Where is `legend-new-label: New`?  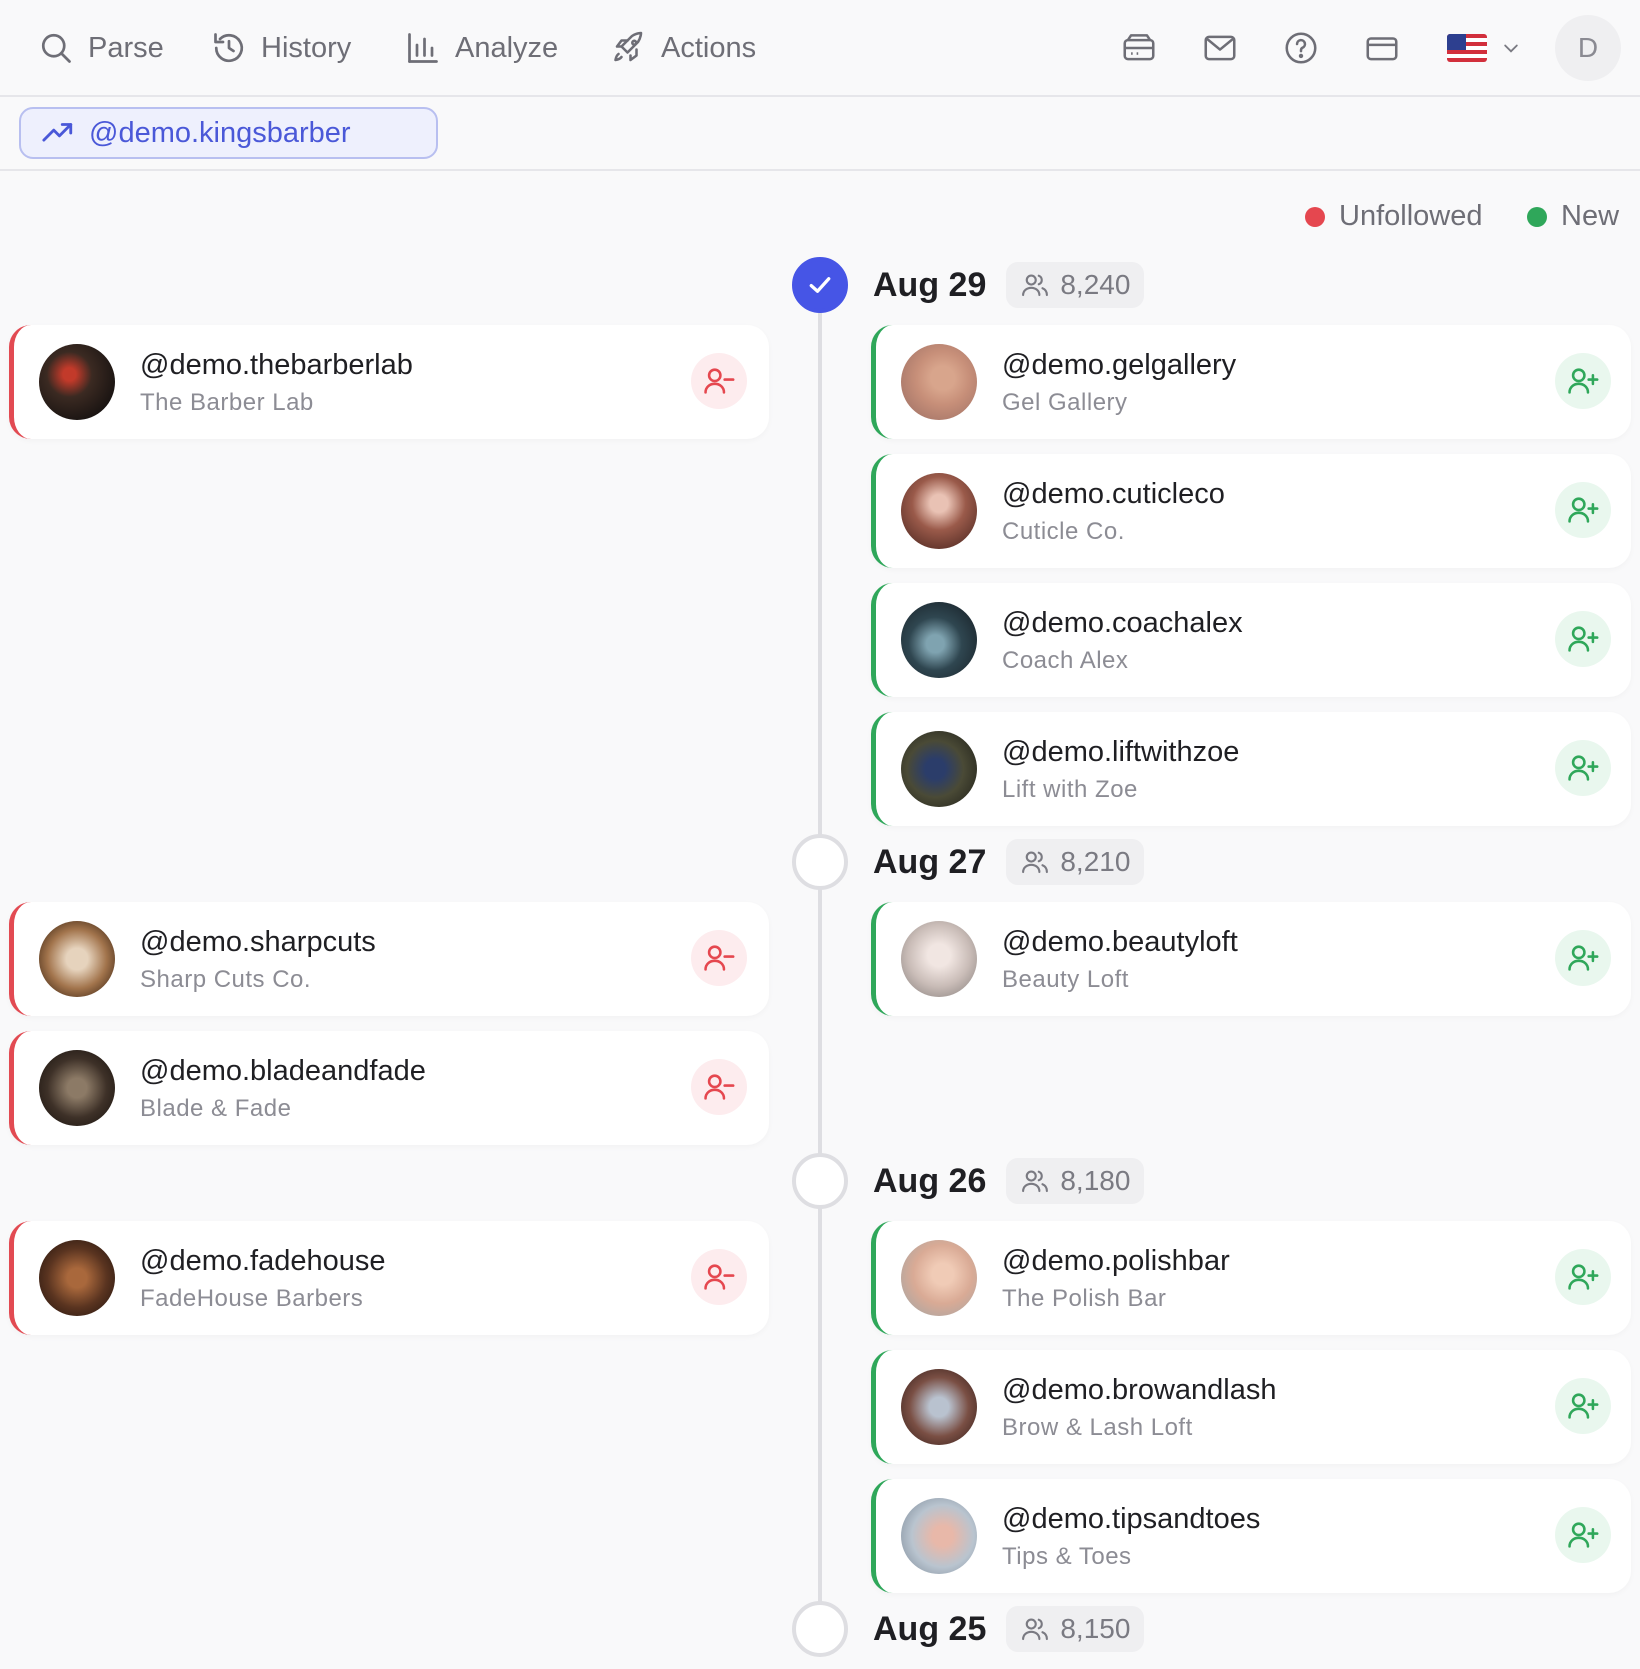 legend-new-label: New is located at coordinates (1590, 216).